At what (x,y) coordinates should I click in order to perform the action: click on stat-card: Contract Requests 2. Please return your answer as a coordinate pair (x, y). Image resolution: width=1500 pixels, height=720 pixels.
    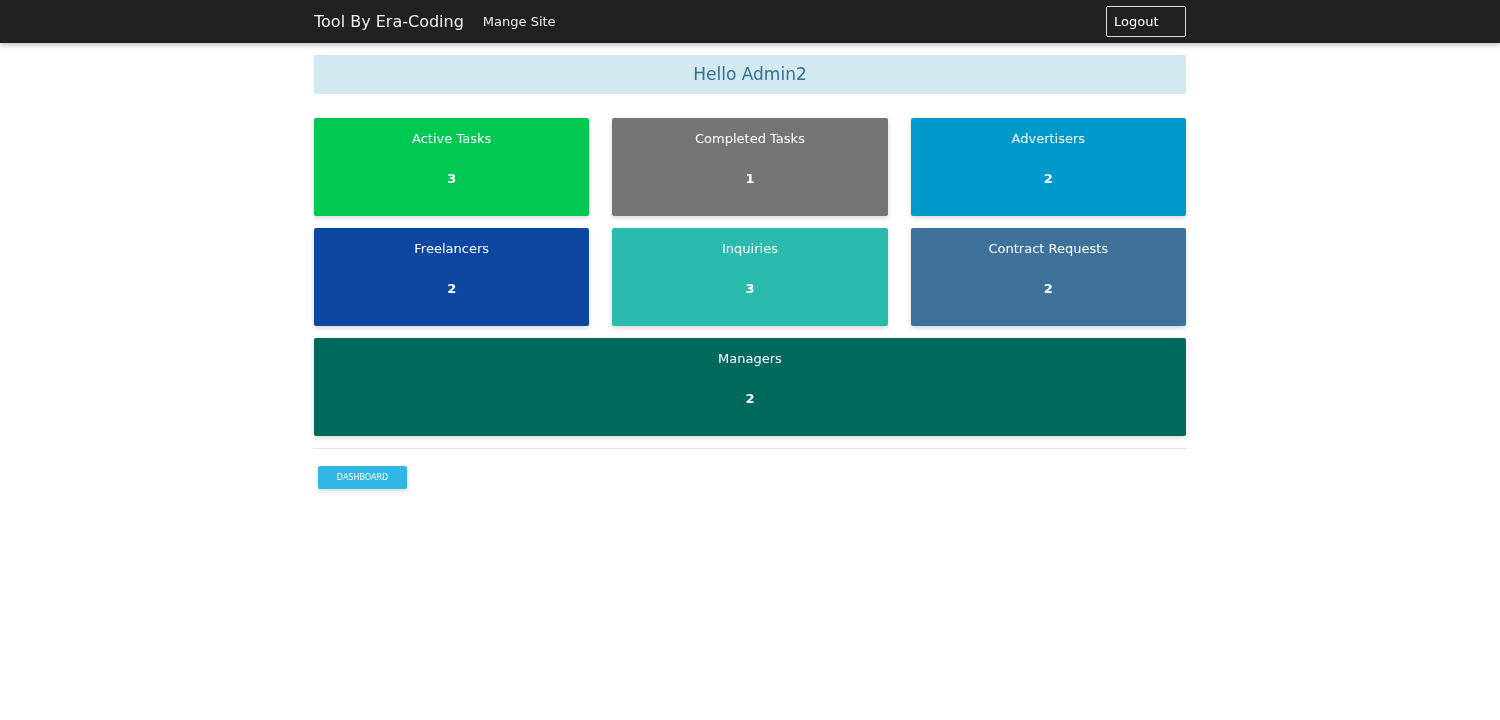
    Looking at the image, I should click on (1048, 277).